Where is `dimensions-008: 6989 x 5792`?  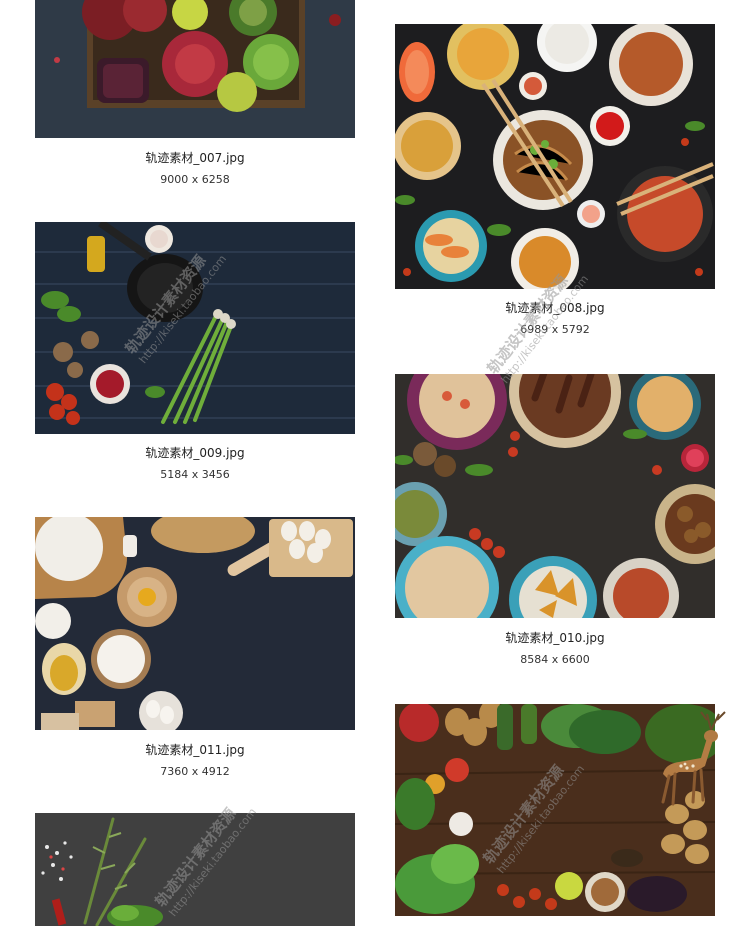 dimensions-008: 6989 x 5792 is located at coordinates (555, 329).